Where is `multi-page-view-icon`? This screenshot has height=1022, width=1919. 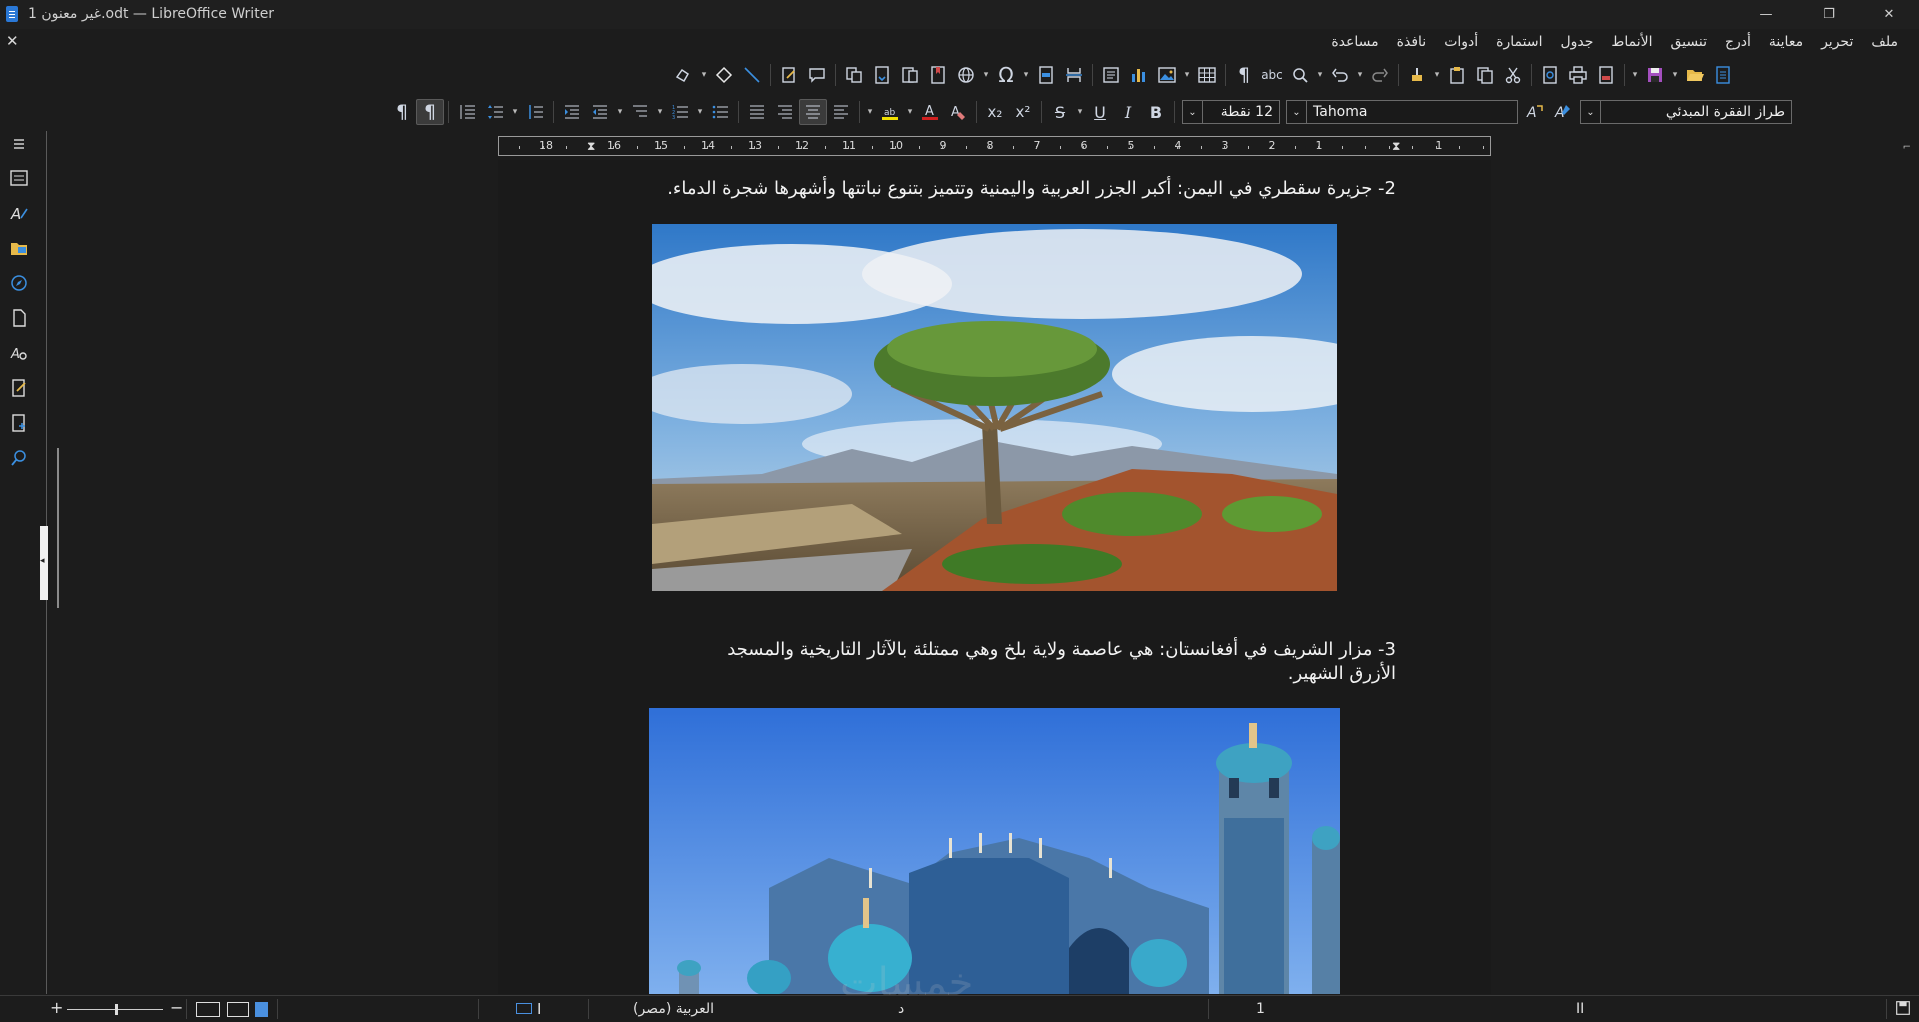
multi-page-view-icon is located at coordinates (238, 1009).